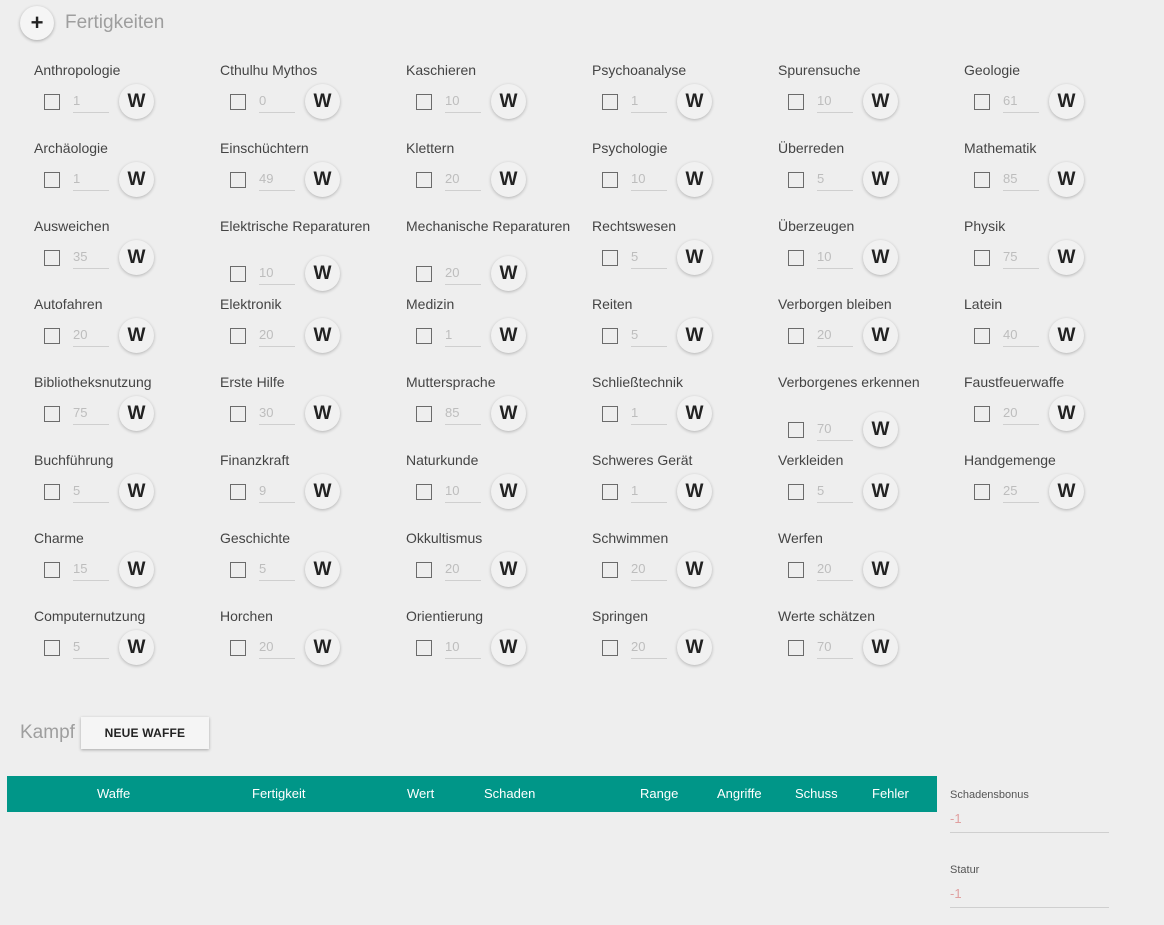 This screenshot has height=925, width=1164. What do you see at coordinates (1029, 897) in the screenshot?
I see `build-value: -1` at bounding box center [1029, 897].